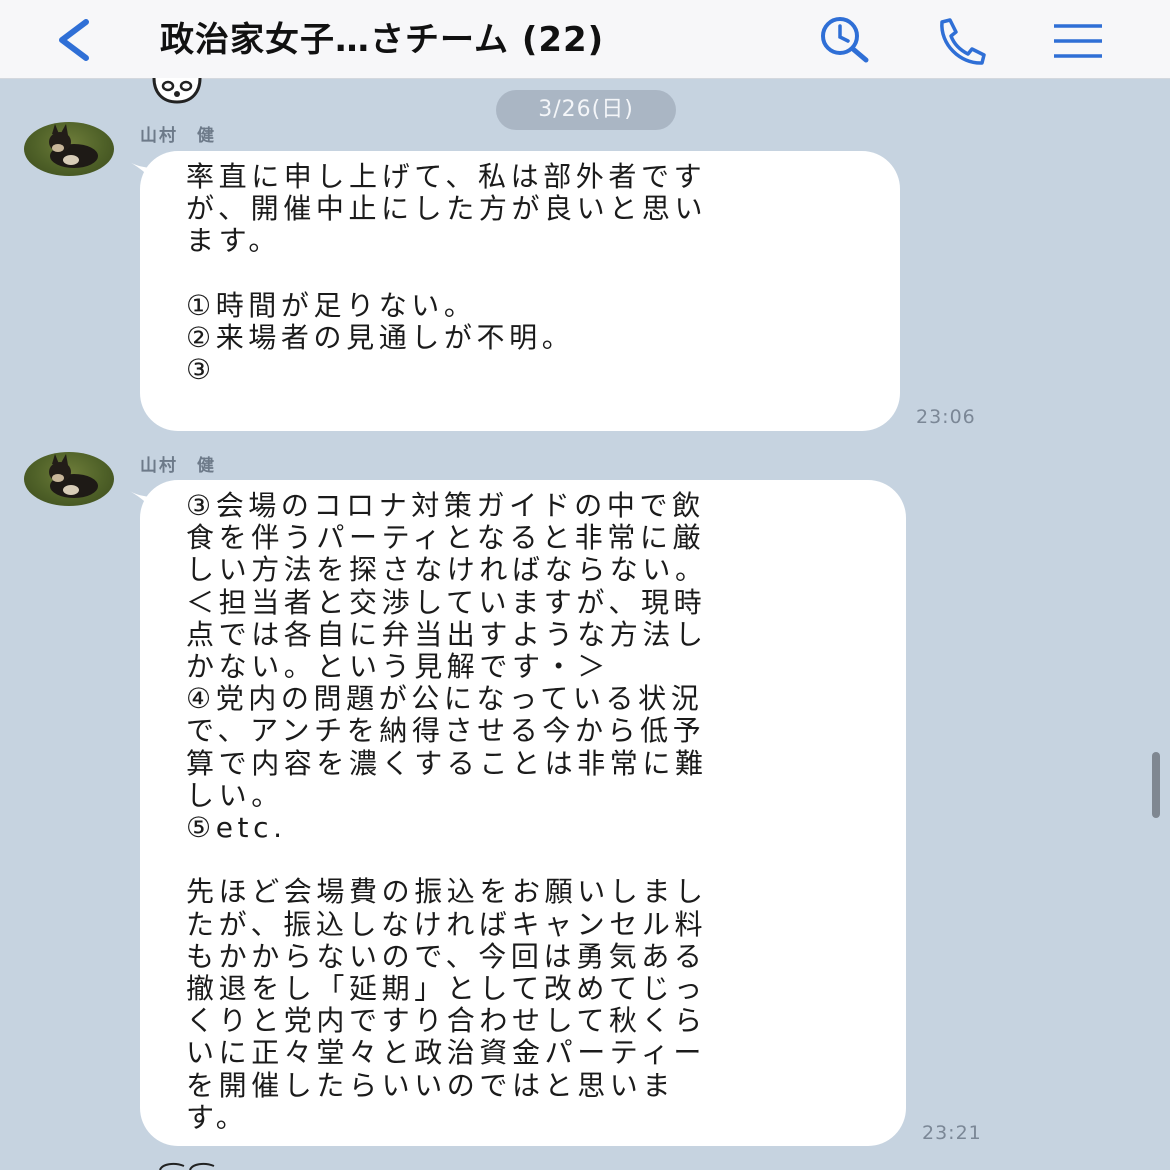 This screenshot has height=1170, width=1170. I want to click on next-message-peek, so click(187, 1166).